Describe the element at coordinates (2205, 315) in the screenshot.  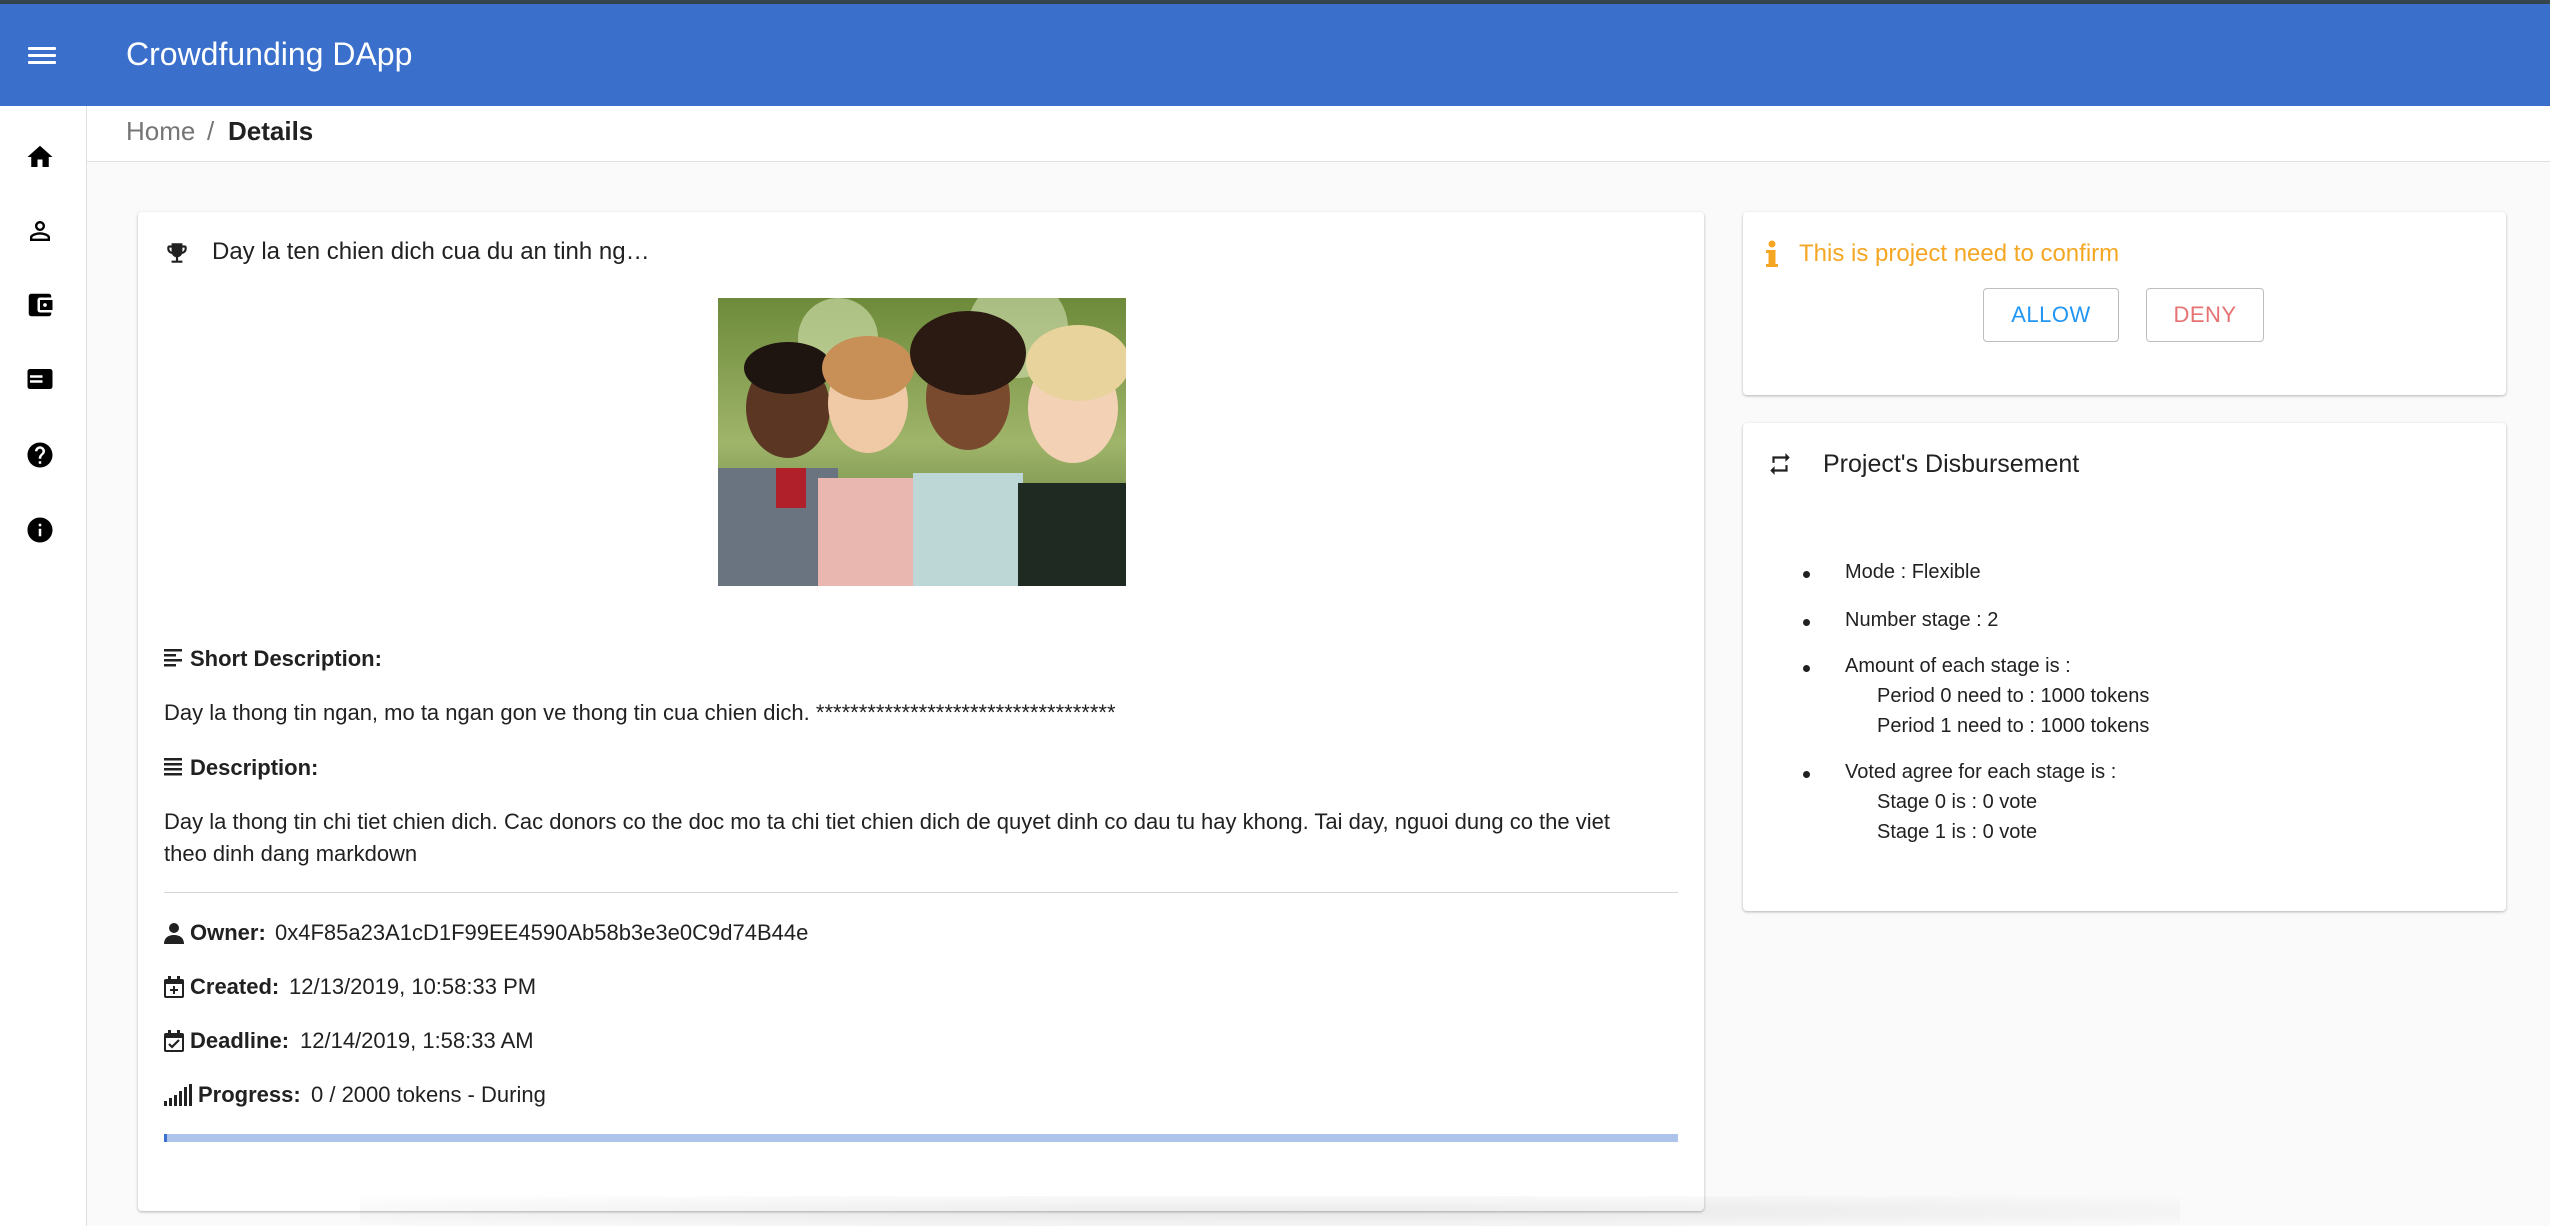
I see `deny-button: DENY` at that location.